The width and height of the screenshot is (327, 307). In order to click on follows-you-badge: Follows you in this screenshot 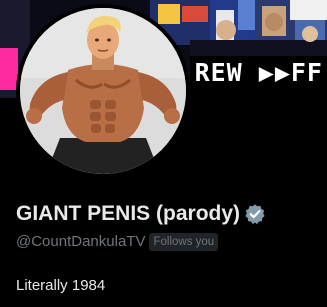, I will do `click(184, 242)`.